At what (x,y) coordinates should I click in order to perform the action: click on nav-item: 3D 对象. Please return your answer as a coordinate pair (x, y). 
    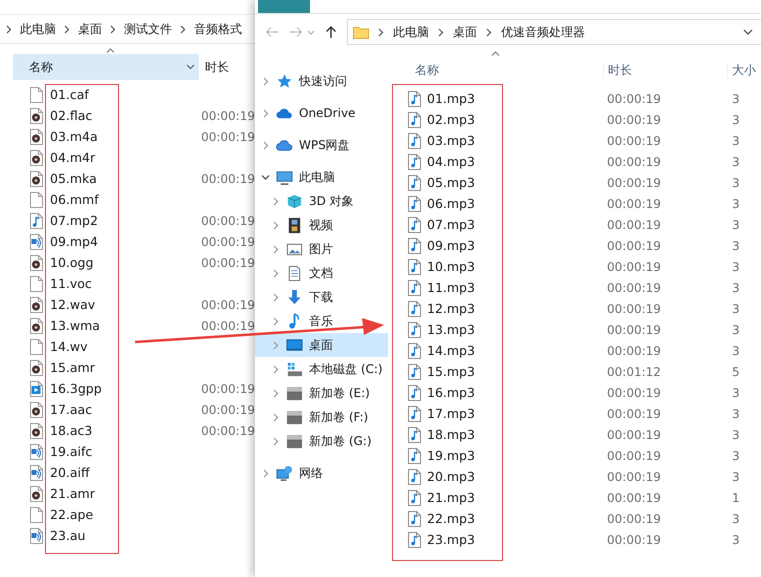
    Looking at the image, I should click on (321, 201).